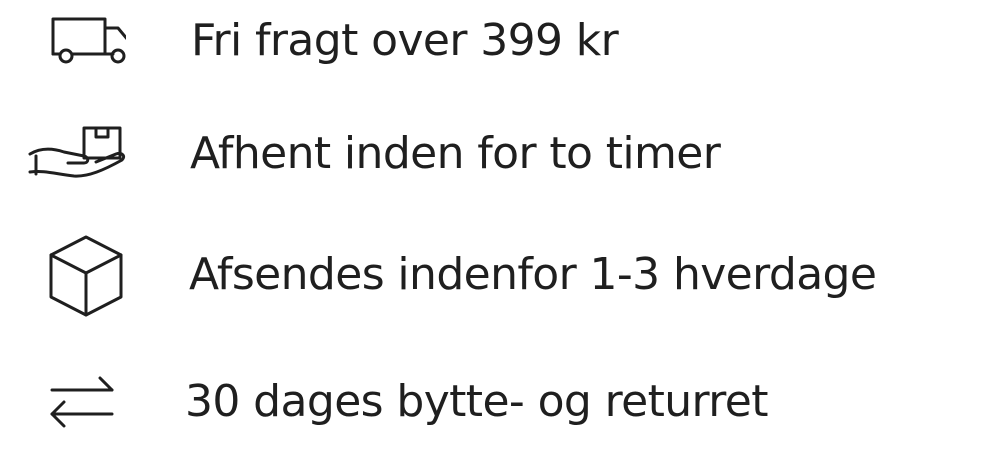  Describe the element at coordinates (533, 274) in the screenshot. I see `usp-label: Afsendes indenfor 1-3 hverdage` at that location.